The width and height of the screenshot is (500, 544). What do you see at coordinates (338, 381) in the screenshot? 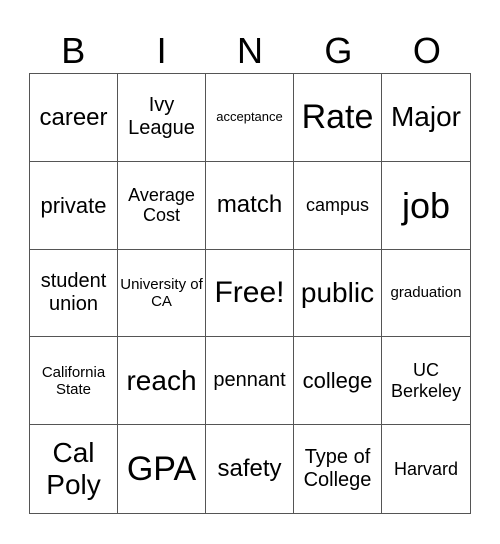
I see `bingo-cell: college` at bounding box center [338, 381].